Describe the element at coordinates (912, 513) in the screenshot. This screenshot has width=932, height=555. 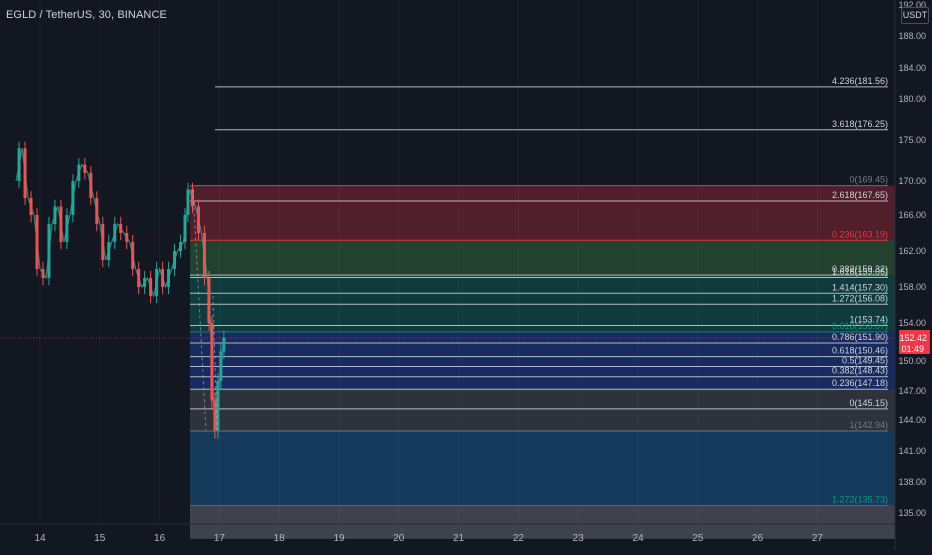
I see `y-tick-label: 135.00` at that location.